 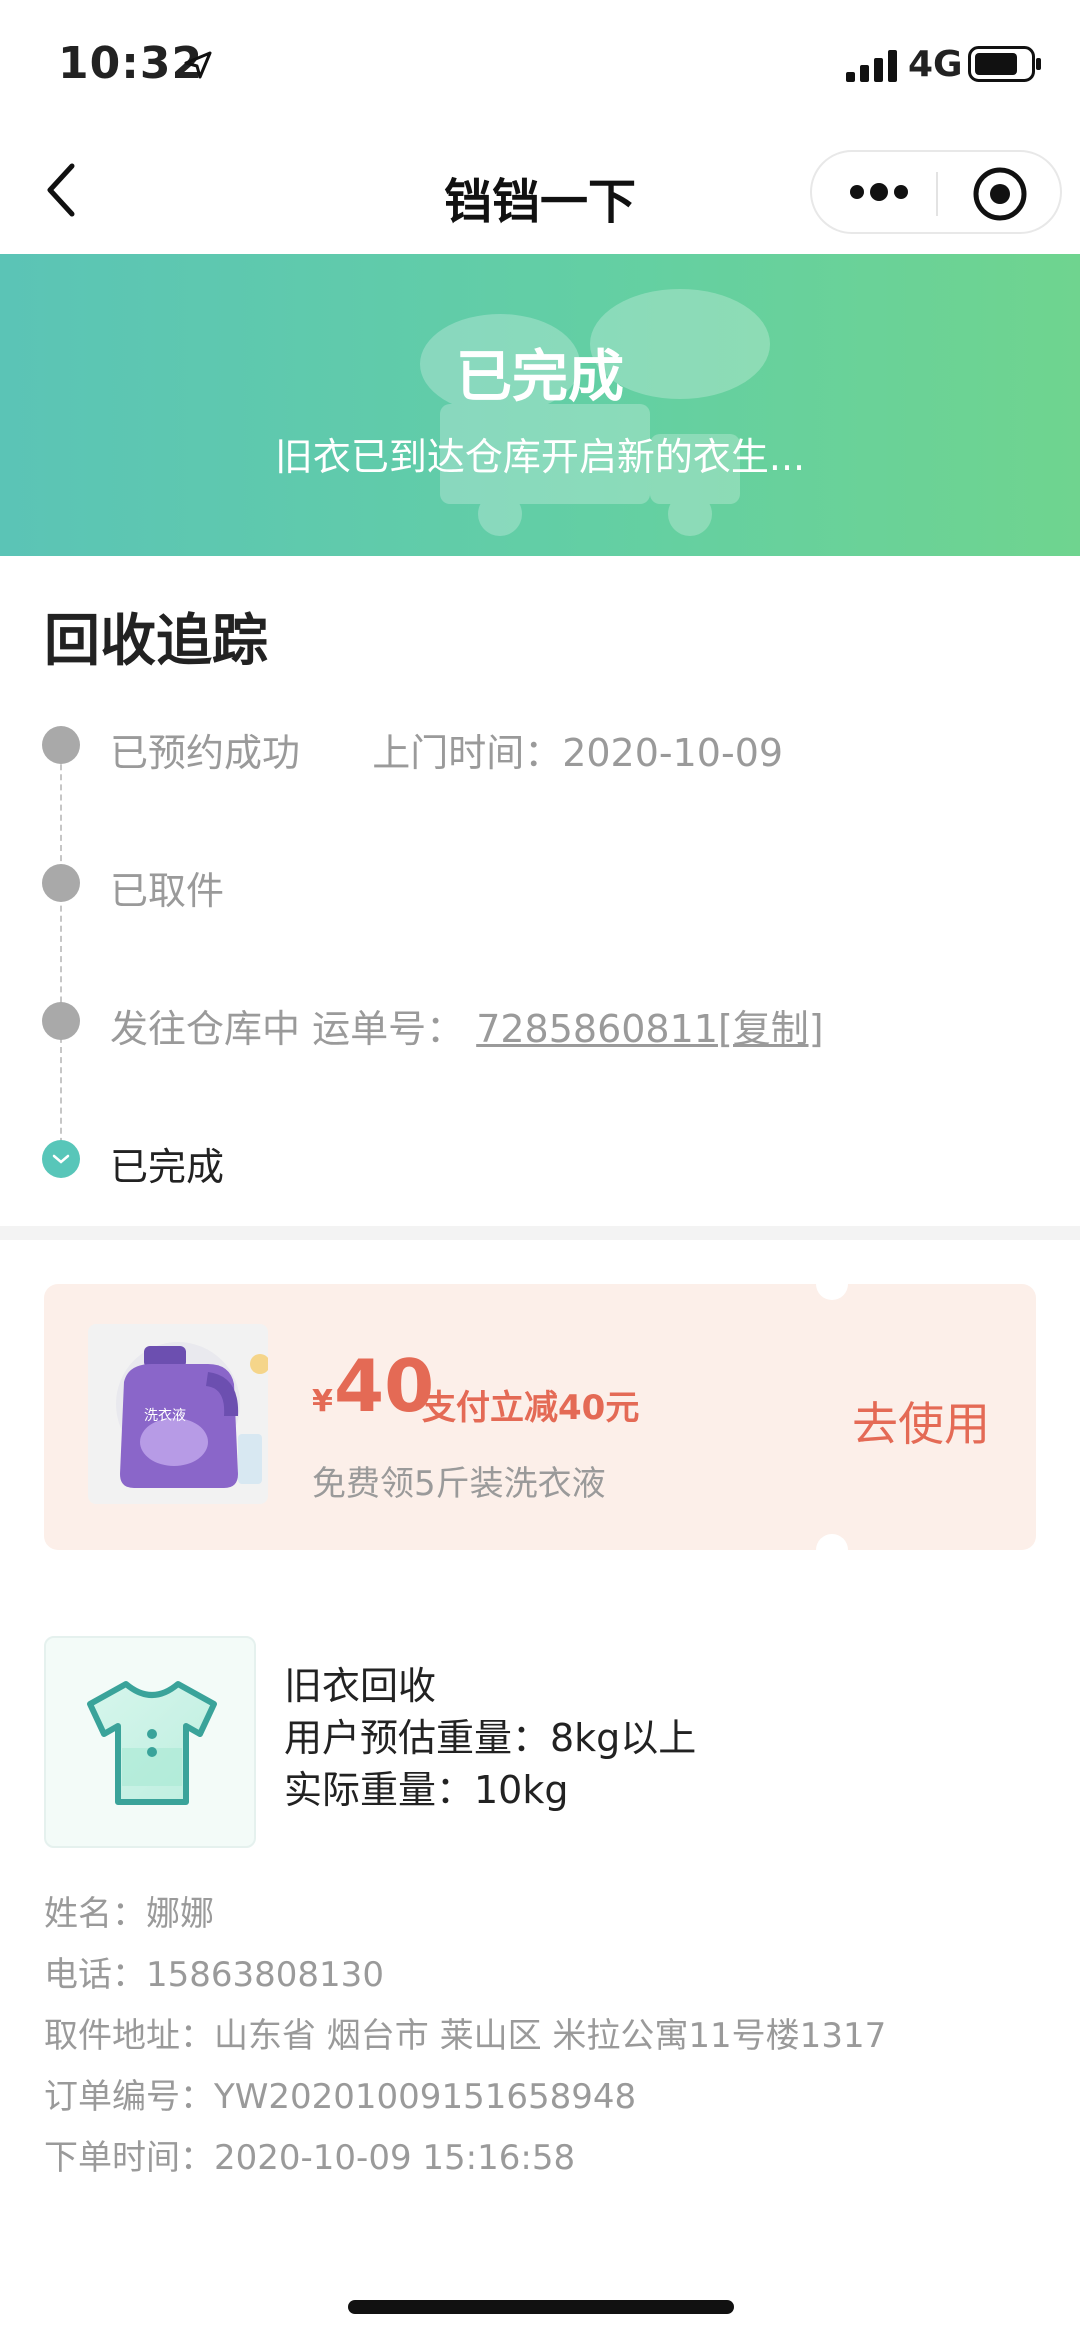 What do you see at coordinates (198, 65) in the screenshot?
I see `location-arrow-icon` at bounding box center [198, 65].